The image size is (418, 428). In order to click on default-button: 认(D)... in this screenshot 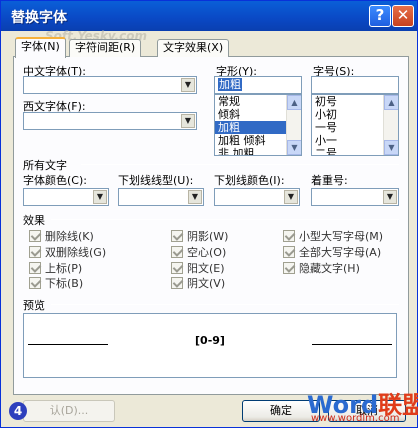, I will do `click(69, 411)`.